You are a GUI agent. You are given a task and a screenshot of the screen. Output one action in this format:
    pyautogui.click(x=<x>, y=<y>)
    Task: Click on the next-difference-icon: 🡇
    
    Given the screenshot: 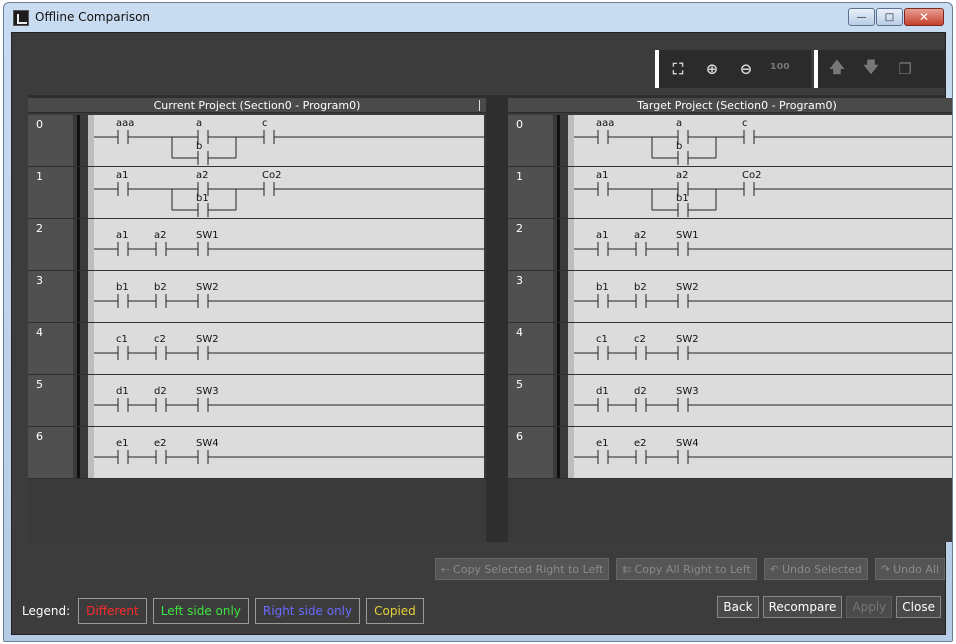 What is the action you would take?
    pyautogui.click(x=871, y=69)
    